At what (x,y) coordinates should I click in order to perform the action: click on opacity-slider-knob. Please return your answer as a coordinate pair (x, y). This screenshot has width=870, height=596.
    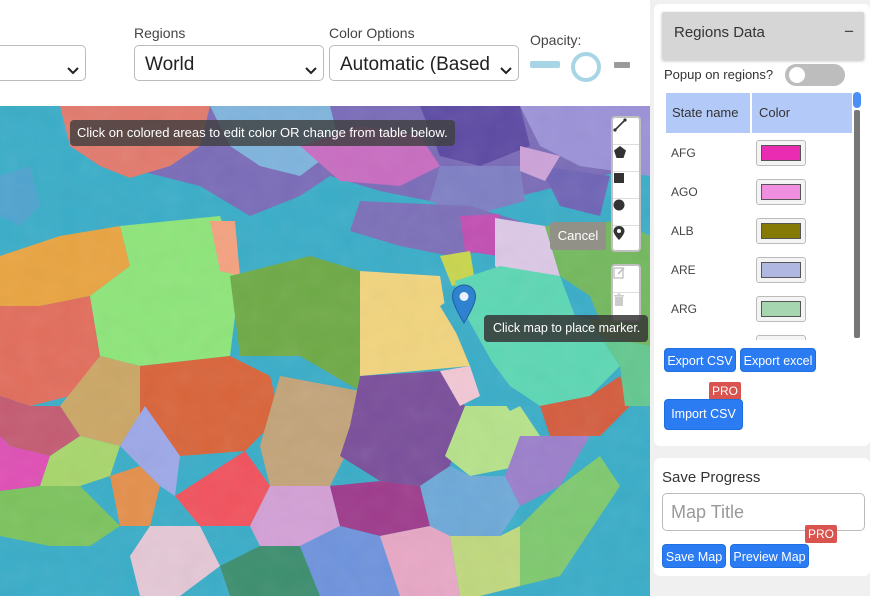
    Looking at the image, I should click on (586, 67).